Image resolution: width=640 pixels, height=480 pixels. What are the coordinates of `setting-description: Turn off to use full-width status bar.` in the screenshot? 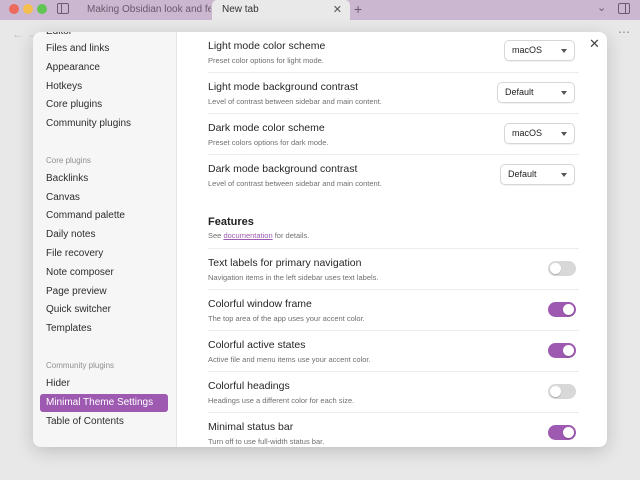 It's located at (266, 441).